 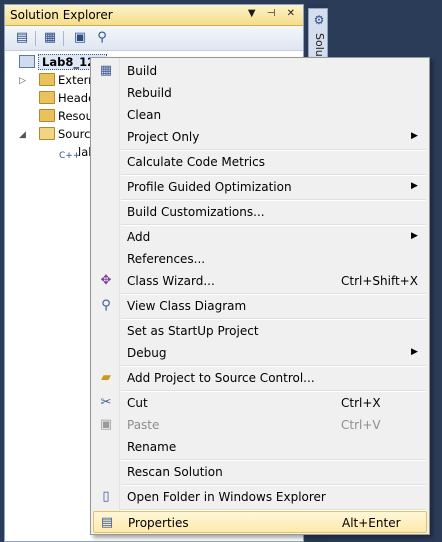 What do you see at coordinates (147, 353) in the screenshot?
I see `menu-item-label: Debug` at bounding box center [147, 353].